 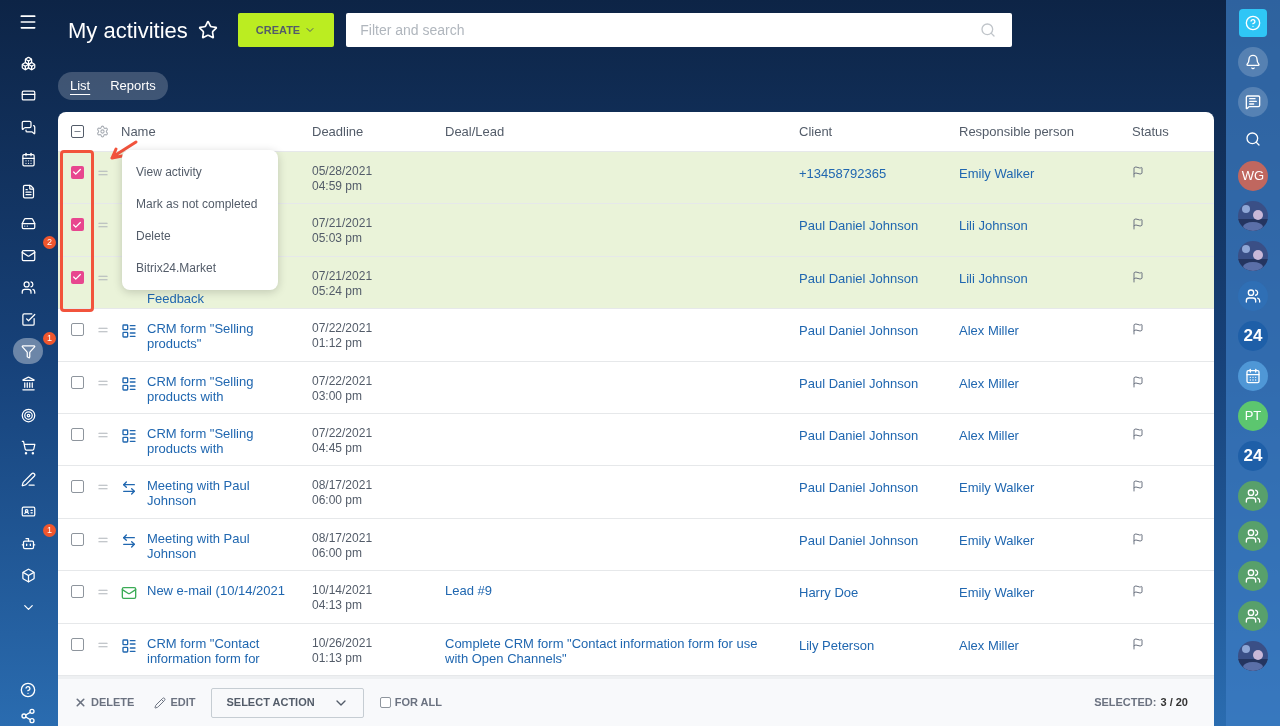 I want to click on select-action-dropdown: SELECT ACTION, so click(x=287, y=702).